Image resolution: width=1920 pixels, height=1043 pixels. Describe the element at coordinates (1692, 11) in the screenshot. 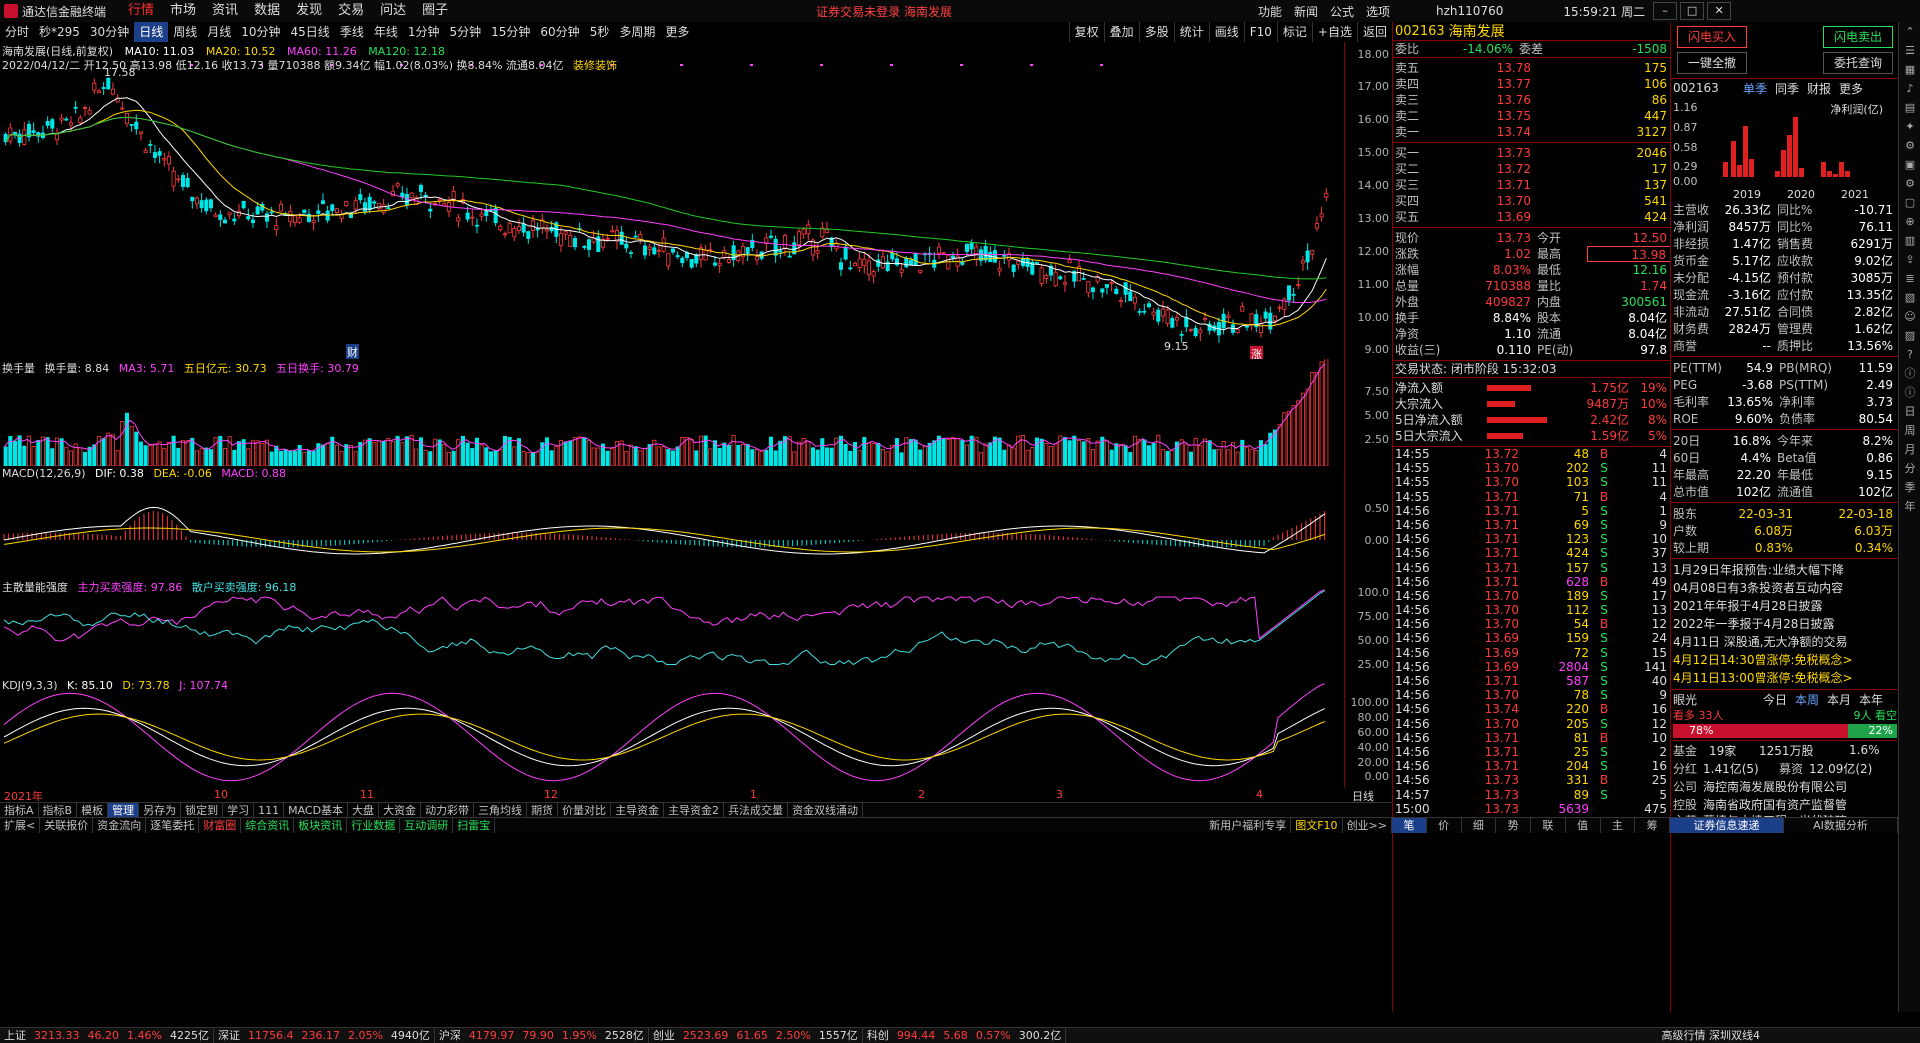

I see `maximize-icon: □` at that location.